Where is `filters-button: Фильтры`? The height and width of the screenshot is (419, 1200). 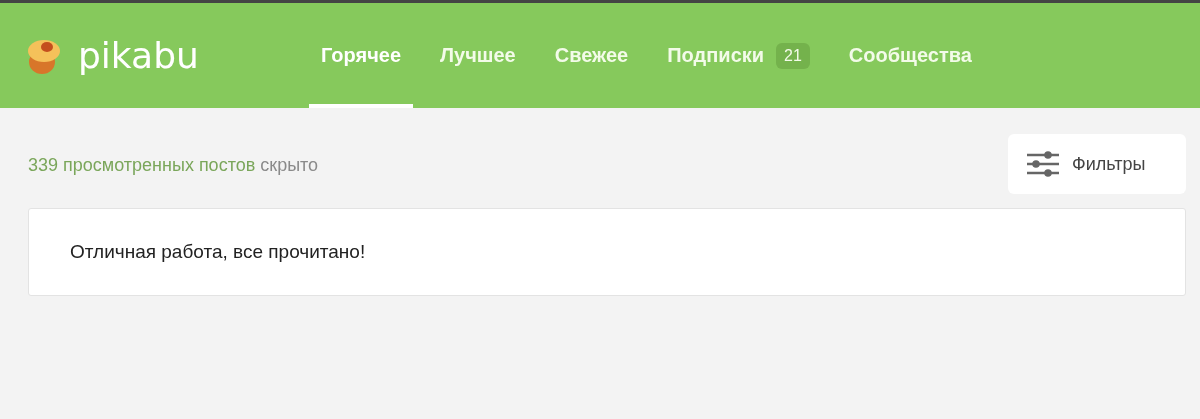 filters-button: Фильтры is located at coordinates (1097, 164).